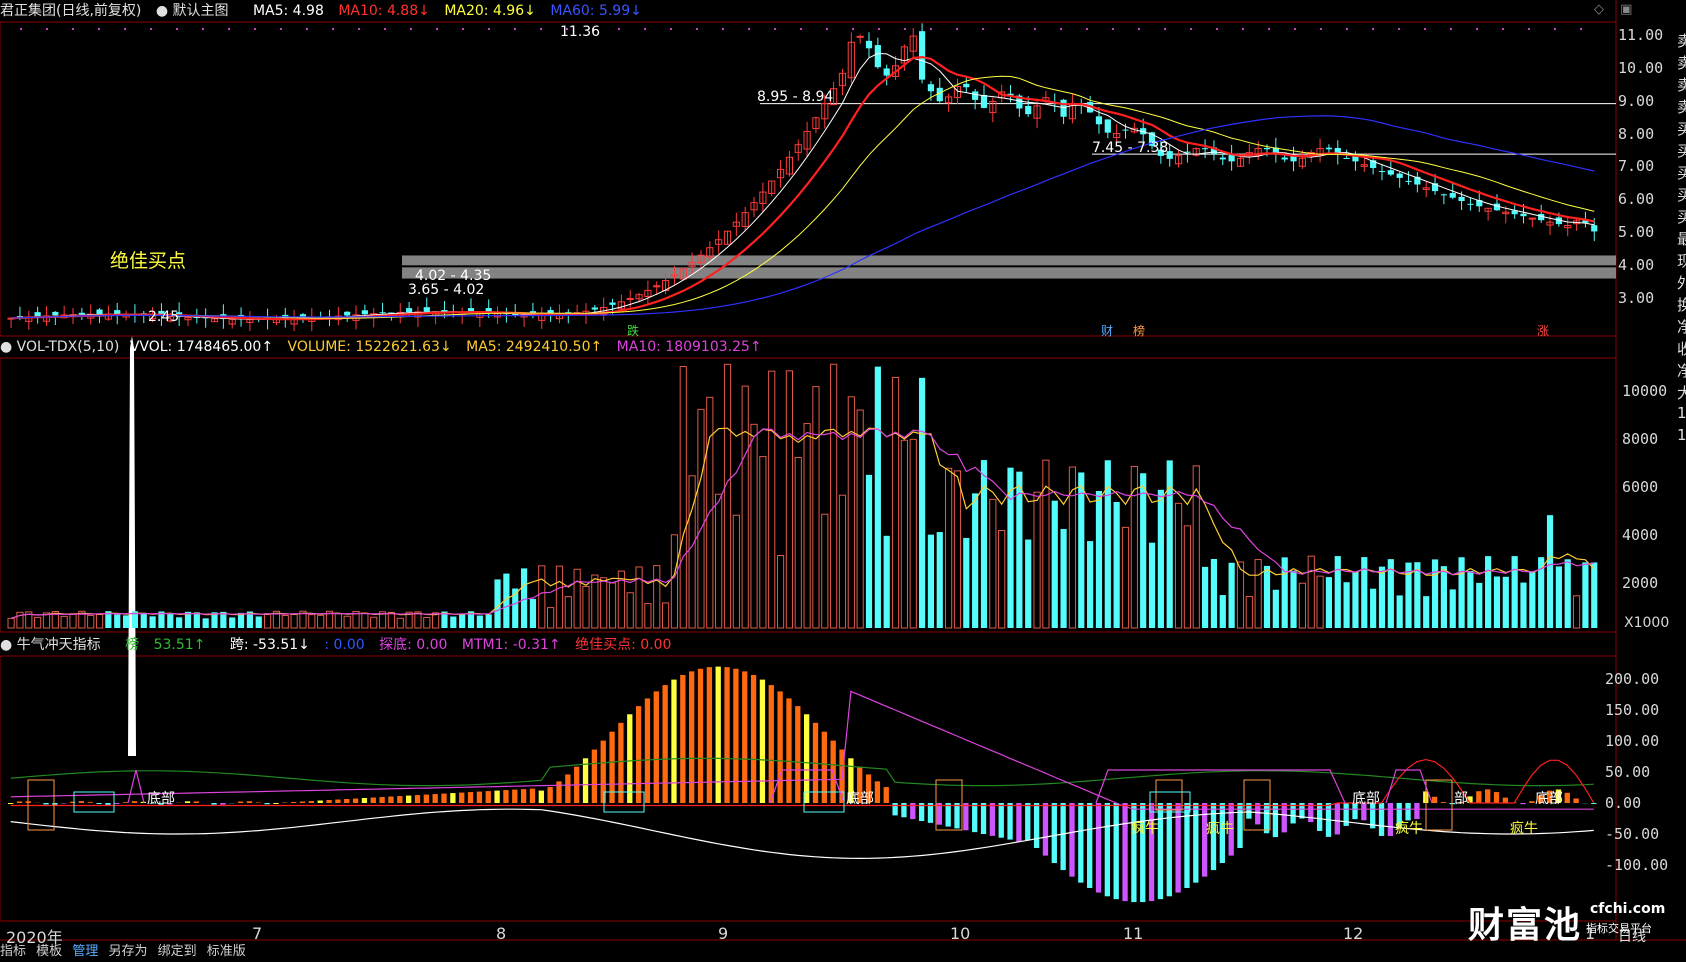 The image size is (1686, 962). What do you see at coordinates (860, 799) in the screenshot?
I see `bottom-label-2: 底部` at bounding box center [860, 799].